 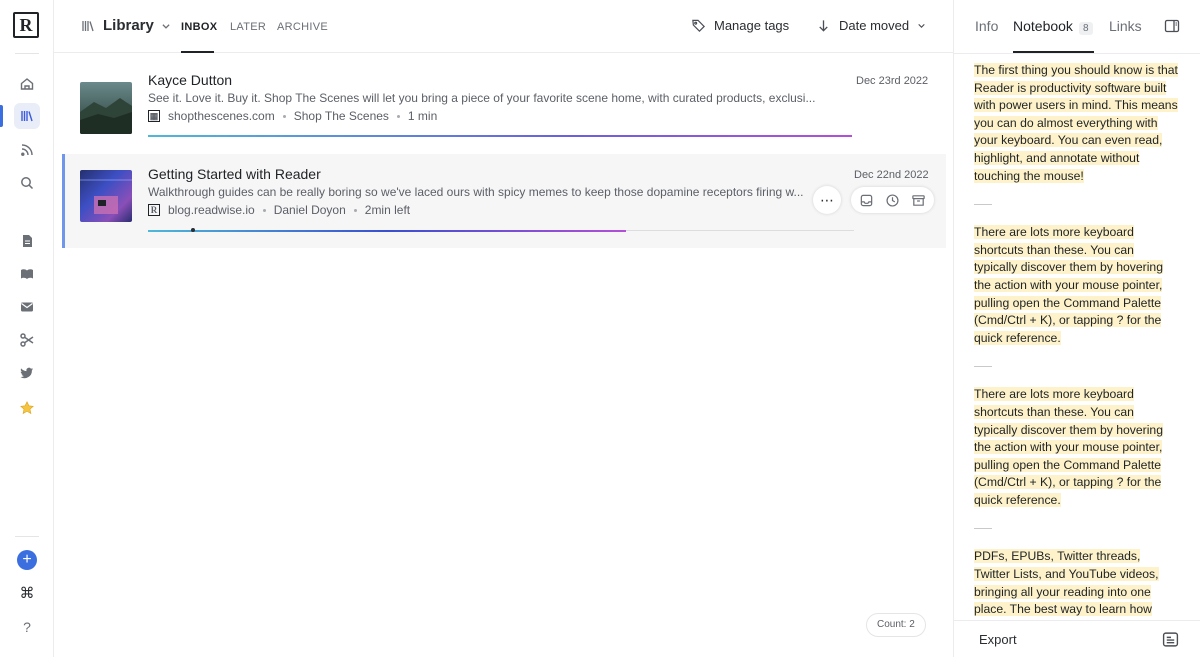 What do you see at coordinates (27, 627) in the screenshot?
I see `help-icon: ?` at bounding box center [27, 627].